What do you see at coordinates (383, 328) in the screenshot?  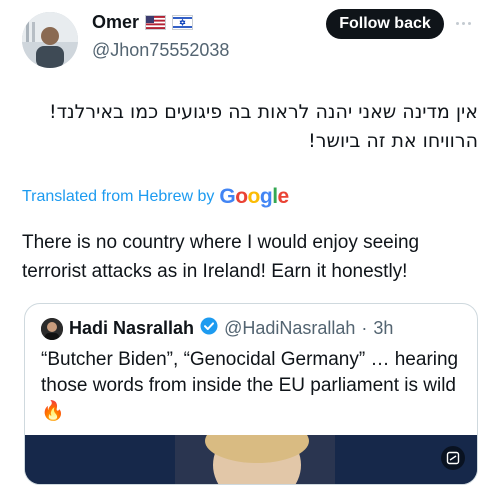 I see `quoted-post-time: 3h` at bounding box center [383, 328].